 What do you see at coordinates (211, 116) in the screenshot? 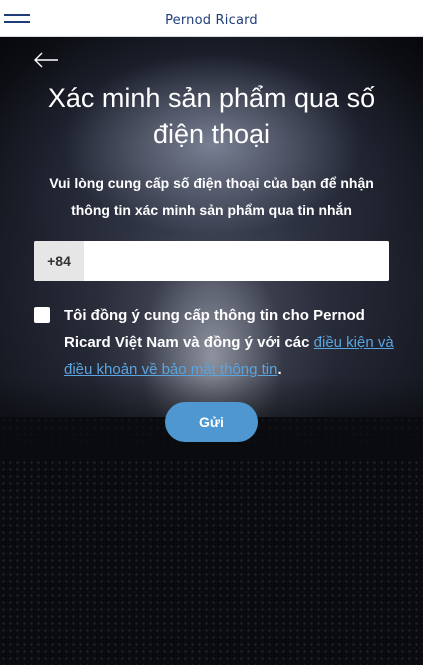
I see `page-title: Xác minh sản phẩm qua số điện thoại` at bounding box center [211, 116].